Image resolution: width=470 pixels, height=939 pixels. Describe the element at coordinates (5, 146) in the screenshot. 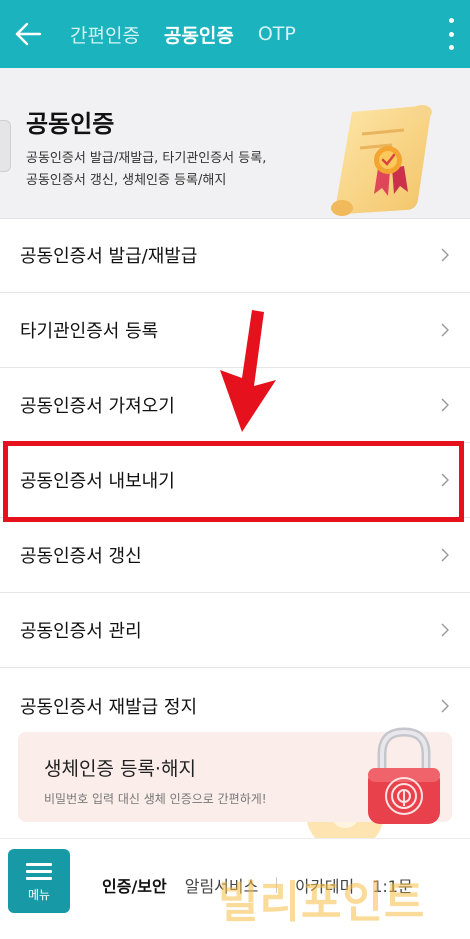

I see `side-handle` at that location.